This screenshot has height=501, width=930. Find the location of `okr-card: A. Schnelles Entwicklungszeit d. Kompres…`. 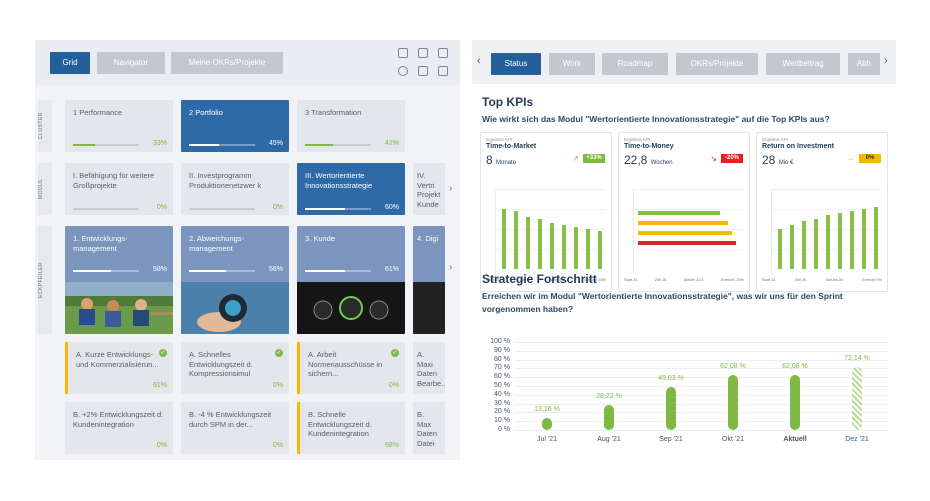

okr-card: A. Schnelles Entwicklungszeit d. Kompres… is located at coordinates (235, 368).